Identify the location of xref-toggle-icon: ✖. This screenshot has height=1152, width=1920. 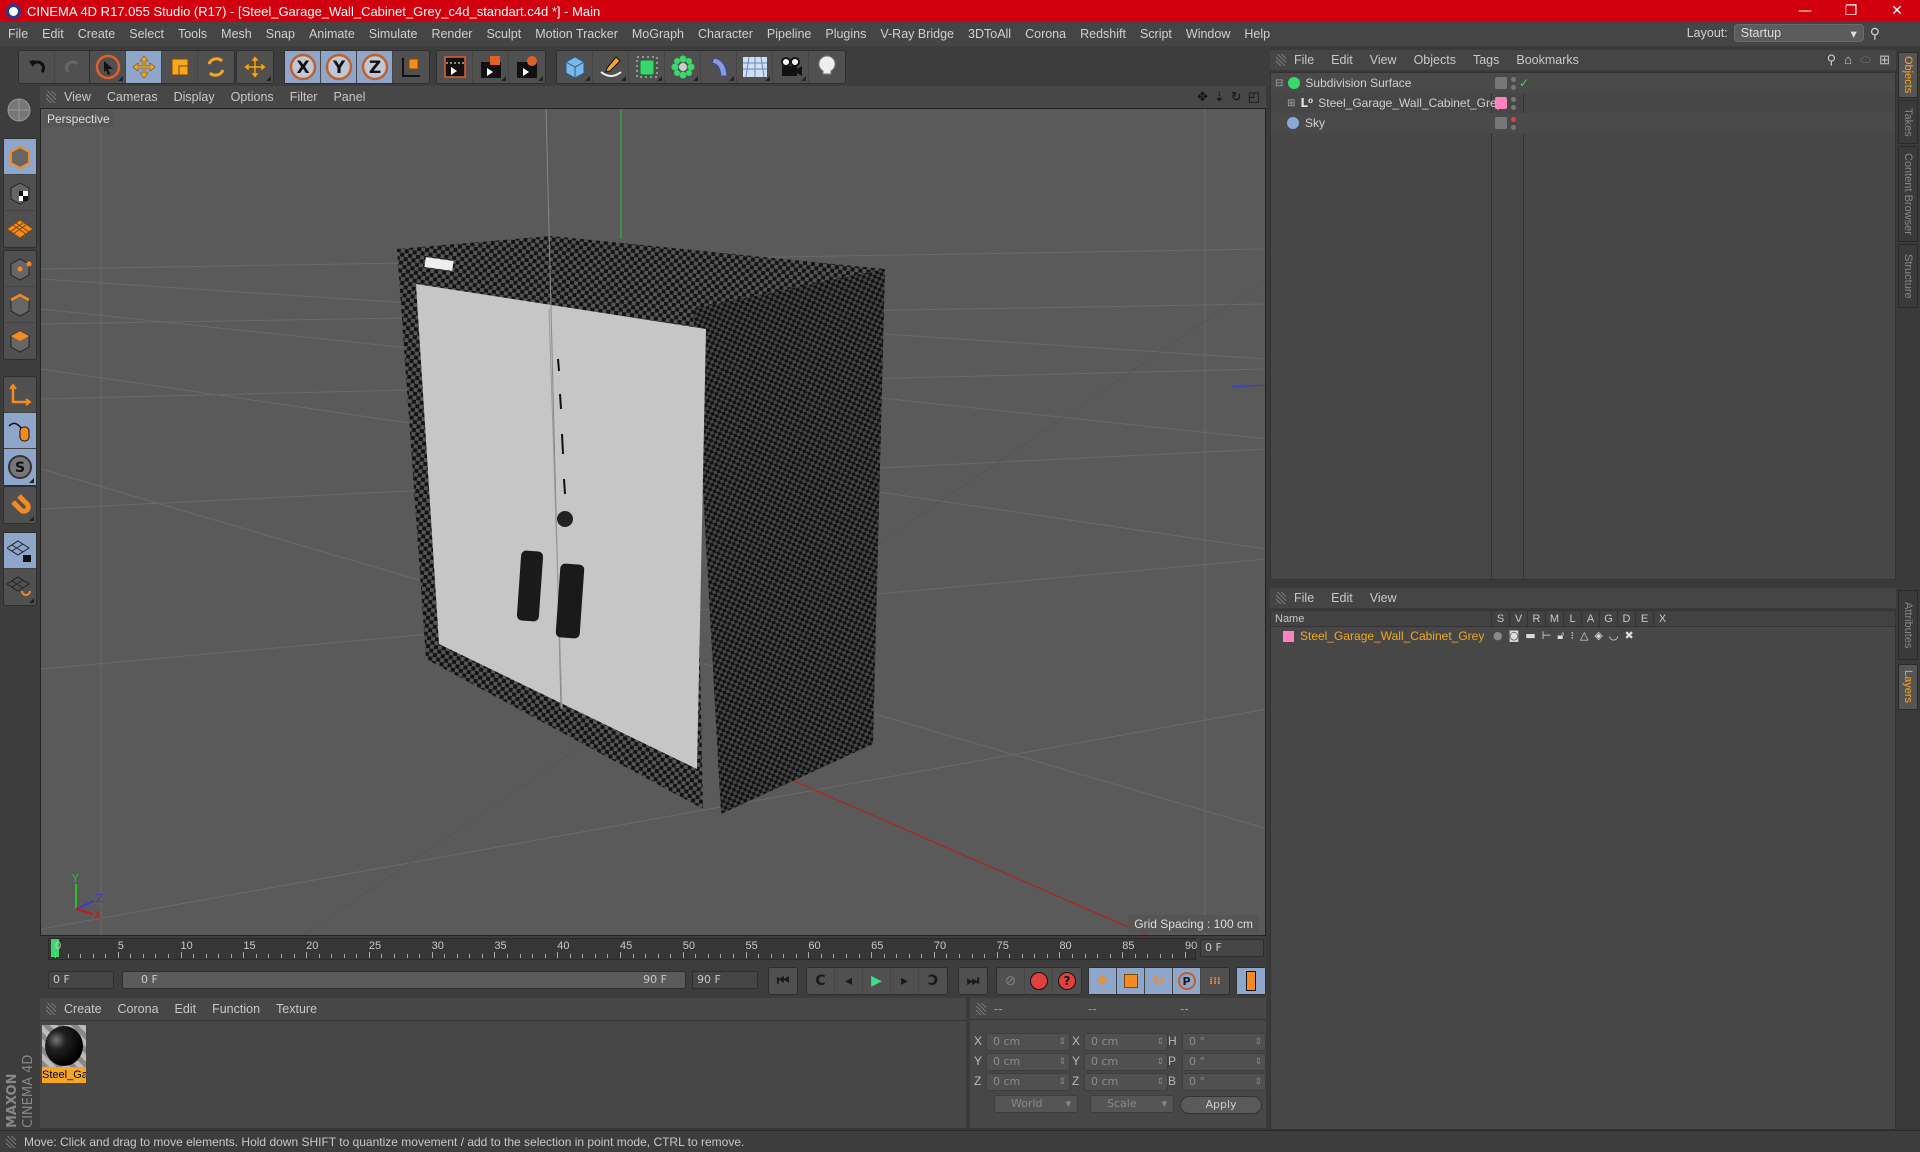
(1628, 636).